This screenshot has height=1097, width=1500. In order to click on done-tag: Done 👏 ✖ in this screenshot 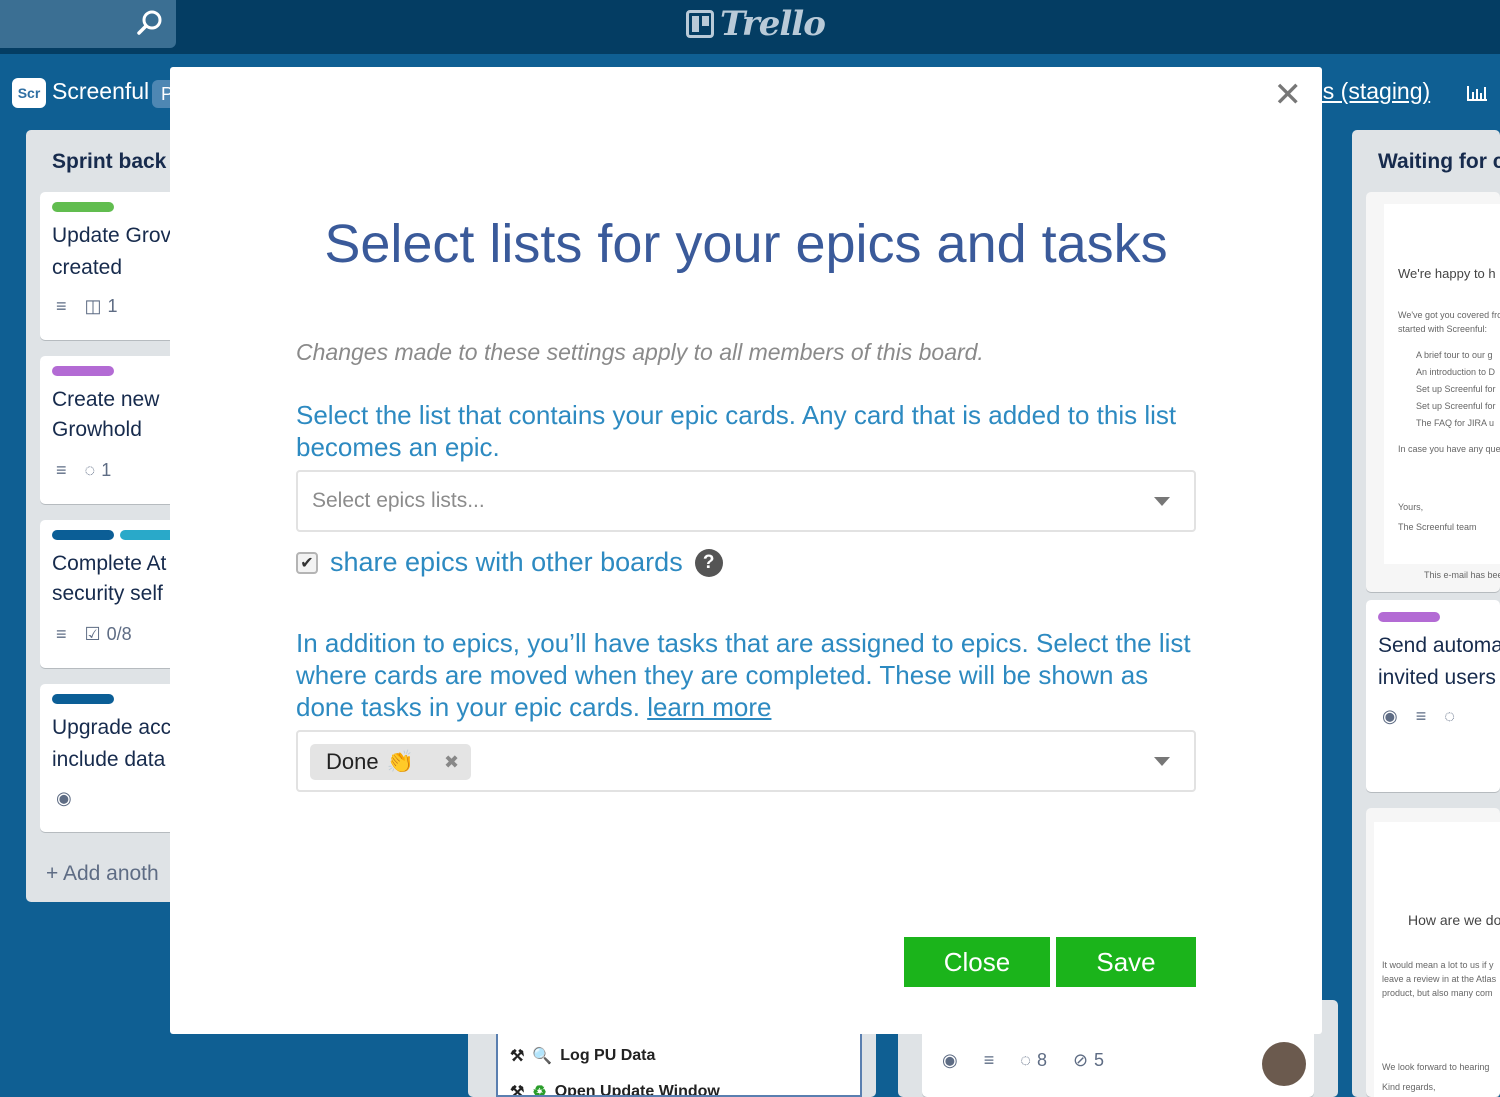, I will do `click(391, 762)`.